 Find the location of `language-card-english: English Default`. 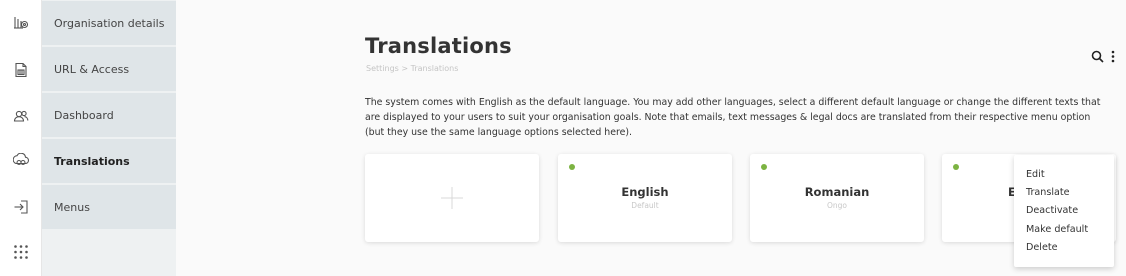

language-card-english: English Default is located at coordinates (645, 198).